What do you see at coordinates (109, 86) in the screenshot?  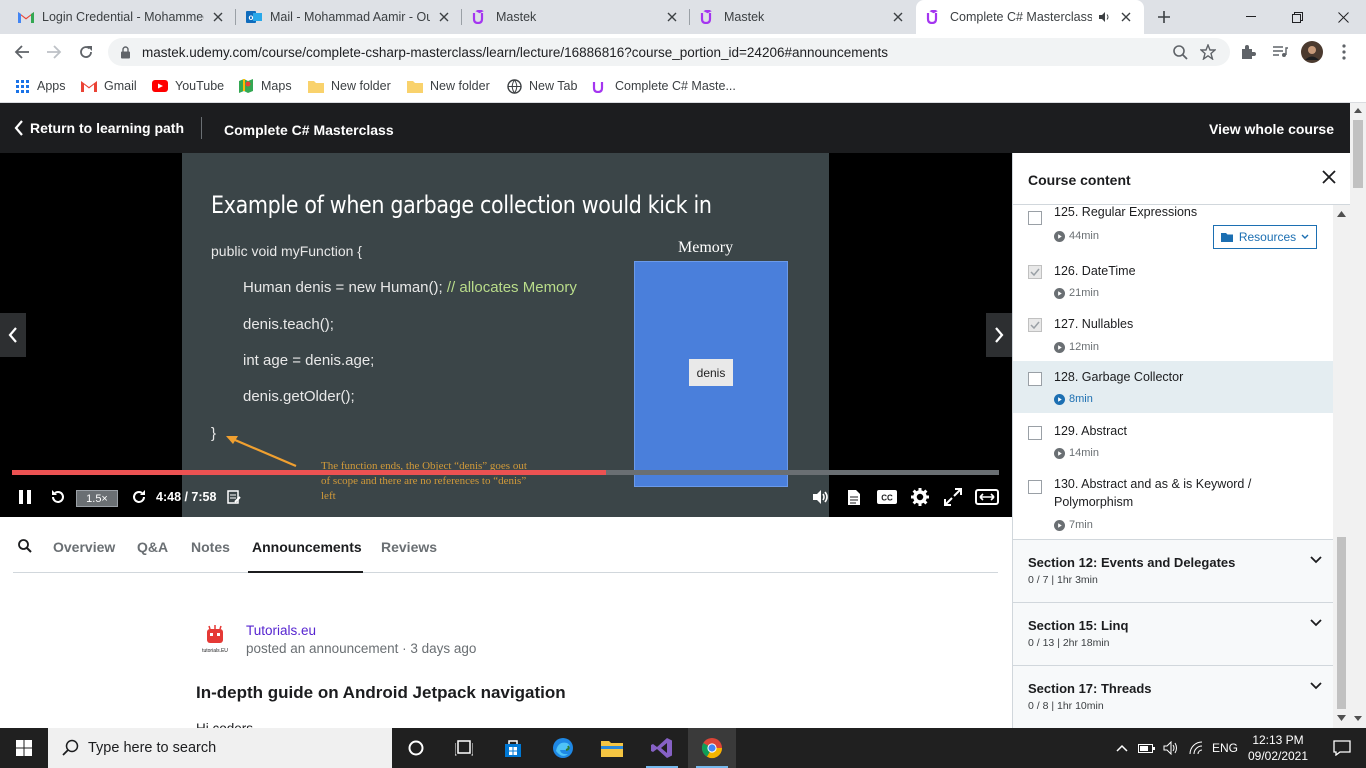 I see `bookmark-gmail: Gmail` at bounding box center [109, 86].